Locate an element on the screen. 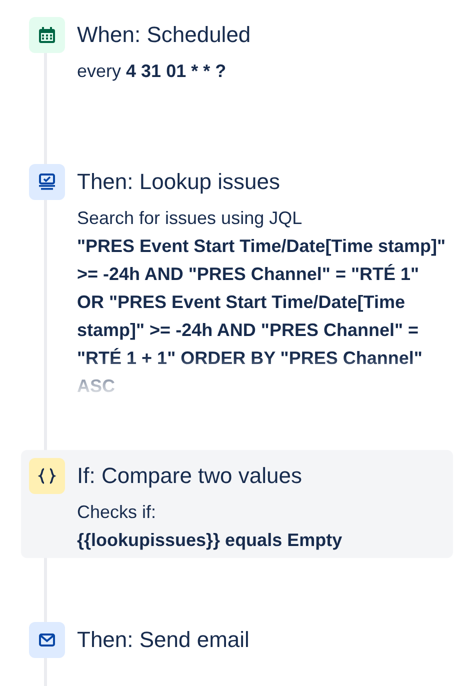 Image resolution: width=474 pixels, height=686 pixels. step-title: Then: Send email is located at coordinates (163, 640).